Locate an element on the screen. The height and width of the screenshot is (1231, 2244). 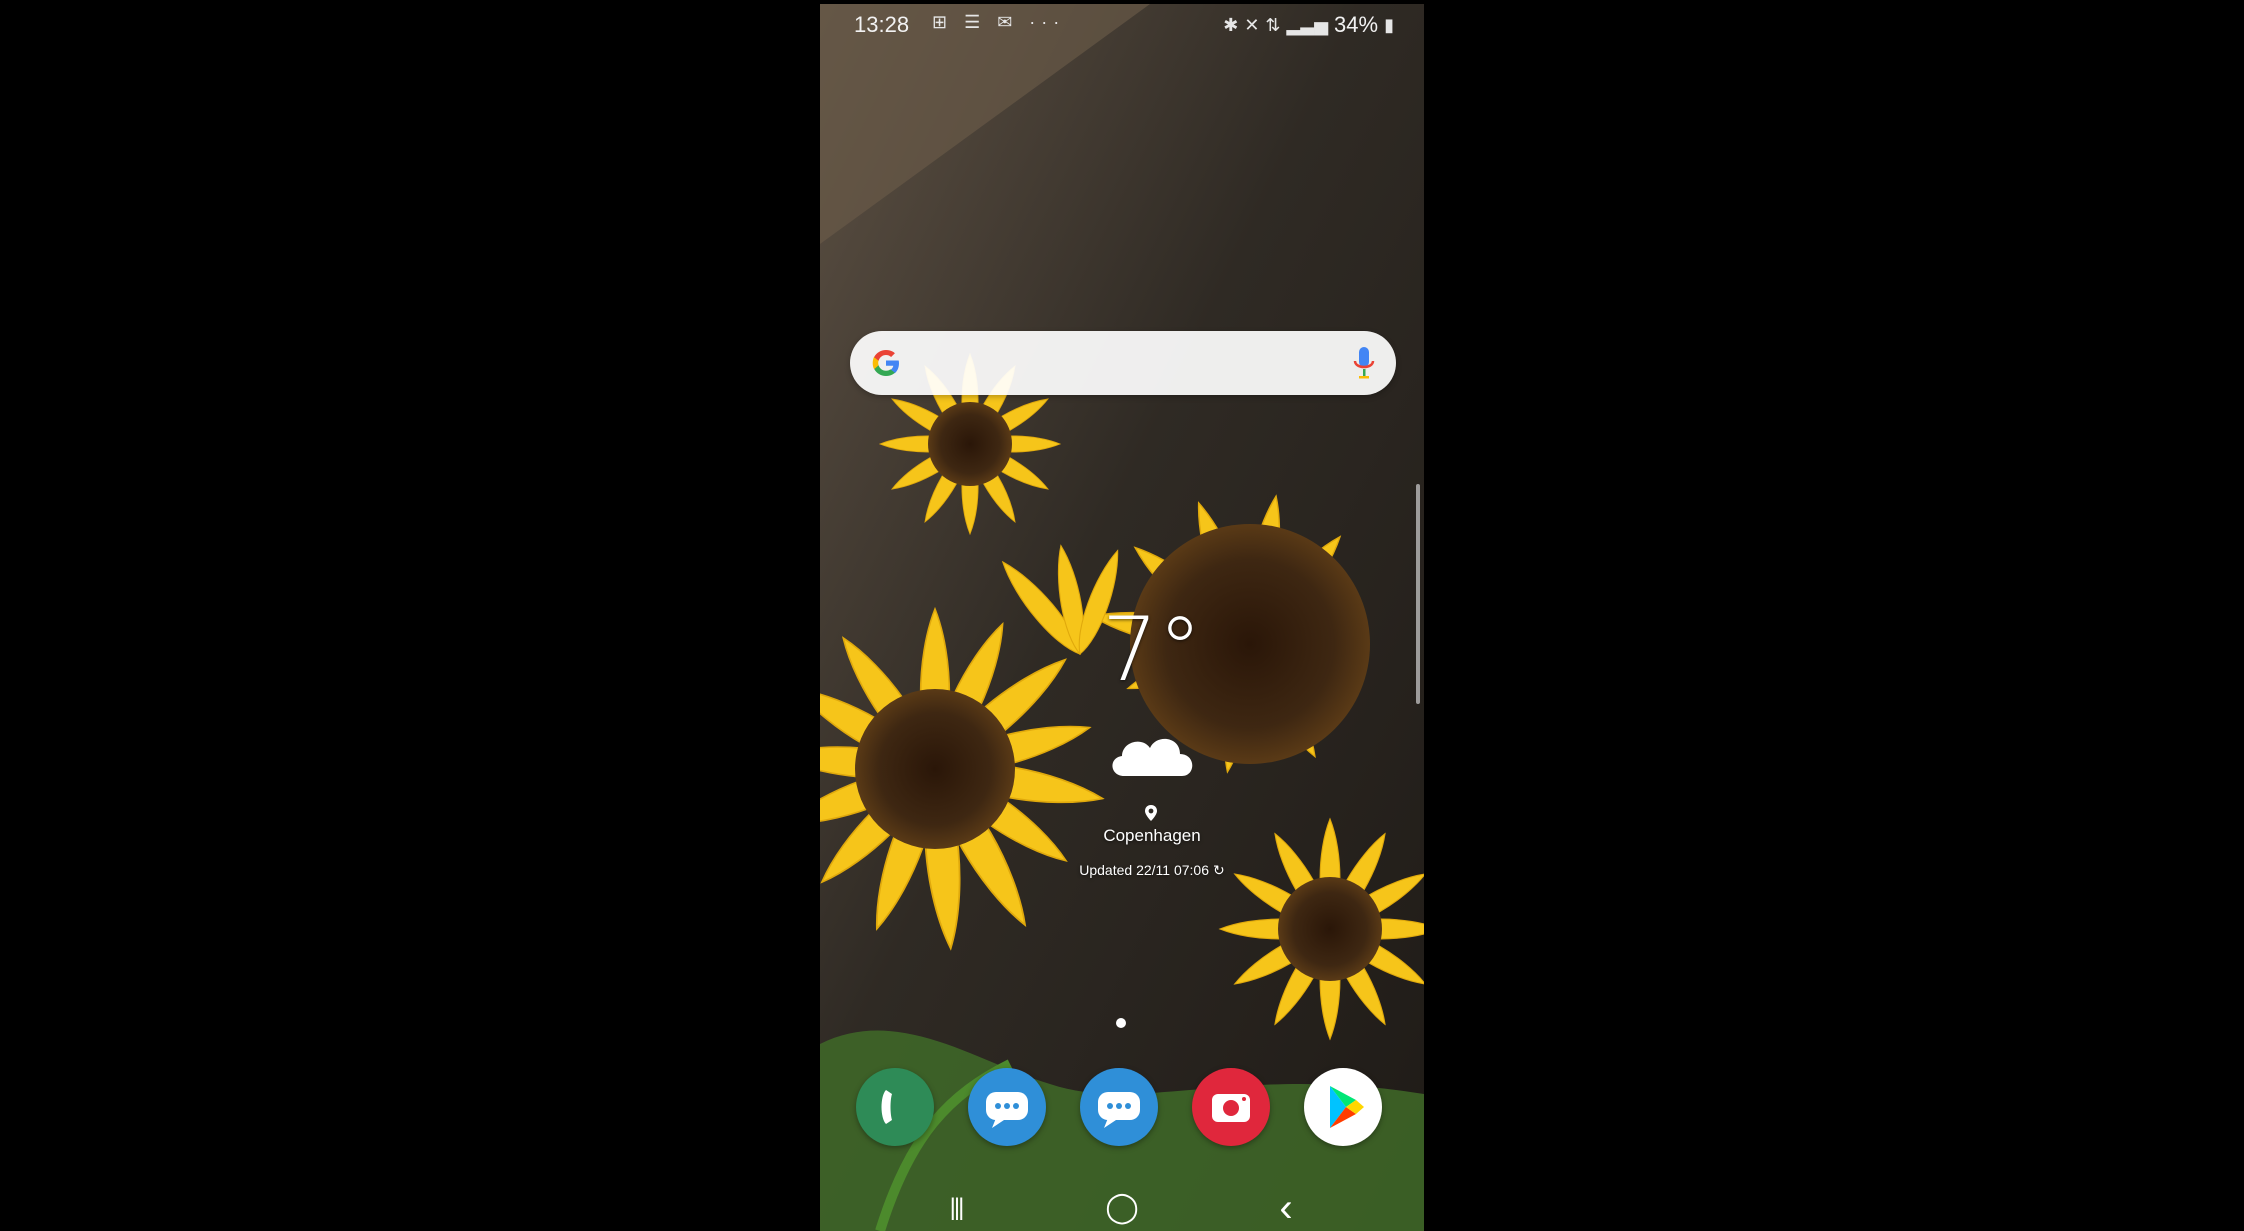
weather-updated: Updated 22/11 07:06 ↻ is located at coordinates (1152, 870).